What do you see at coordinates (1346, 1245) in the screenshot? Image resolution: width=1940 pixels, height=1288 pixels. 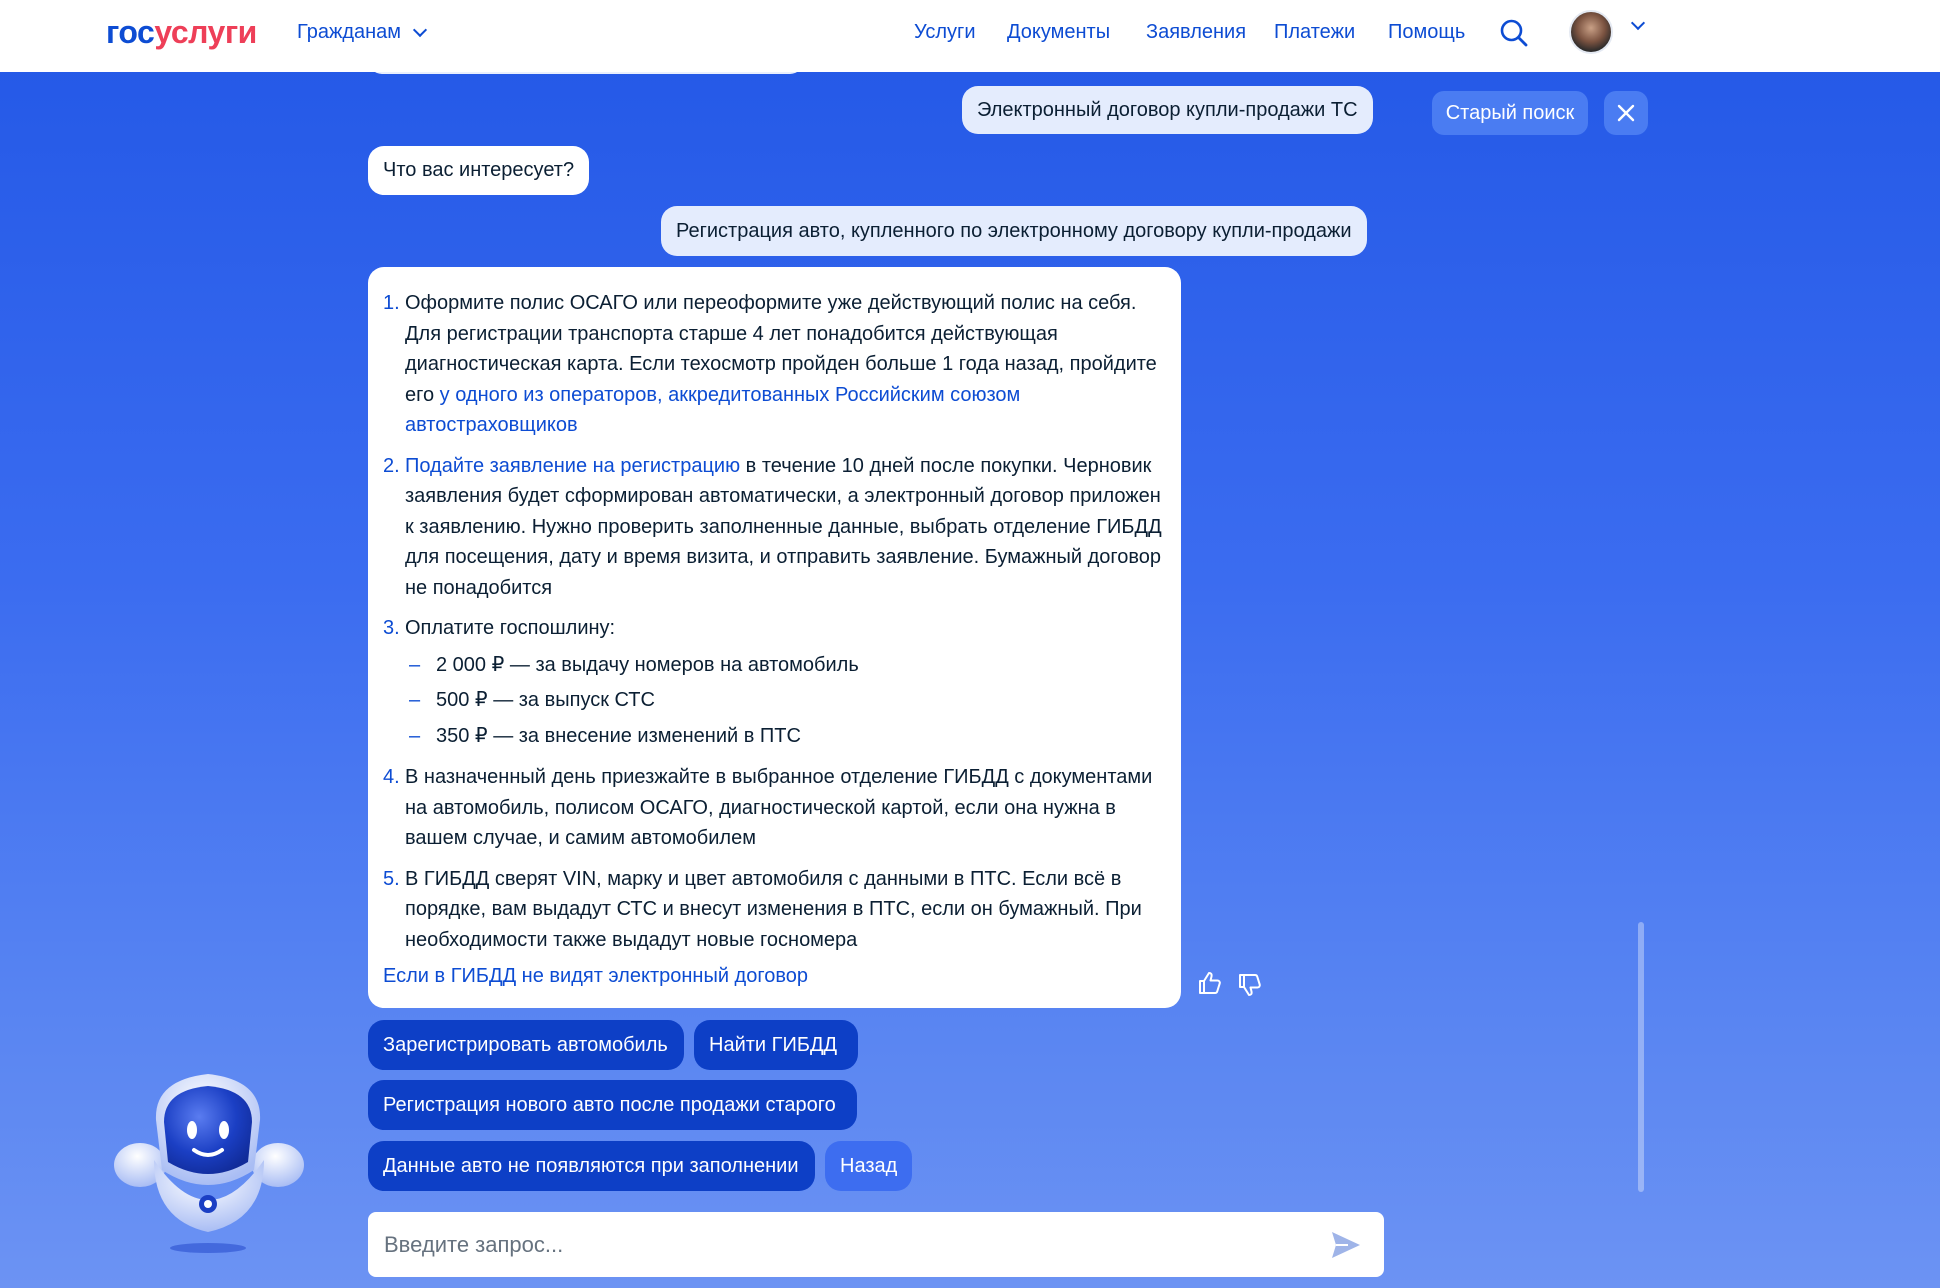 I see `send-icon` at bounding box center [1346, 1245].